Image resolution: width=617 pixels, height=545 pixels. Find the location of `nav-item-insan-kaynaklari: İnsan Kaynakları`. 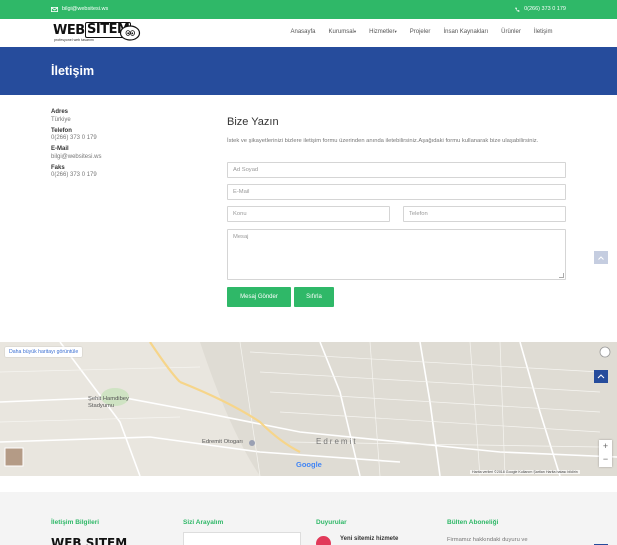

nav-item-insan-kaynaklari: İnsan Kaynakları is located at coordinates (466, 32).